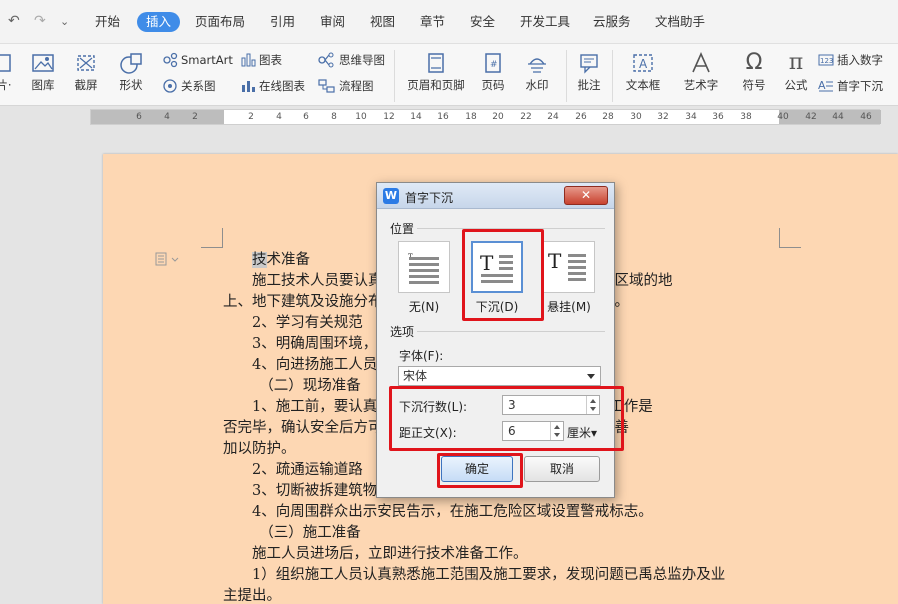 The image size is (898, 604). I want to click on distance-label: 距正文(X):, so click(428, 433).